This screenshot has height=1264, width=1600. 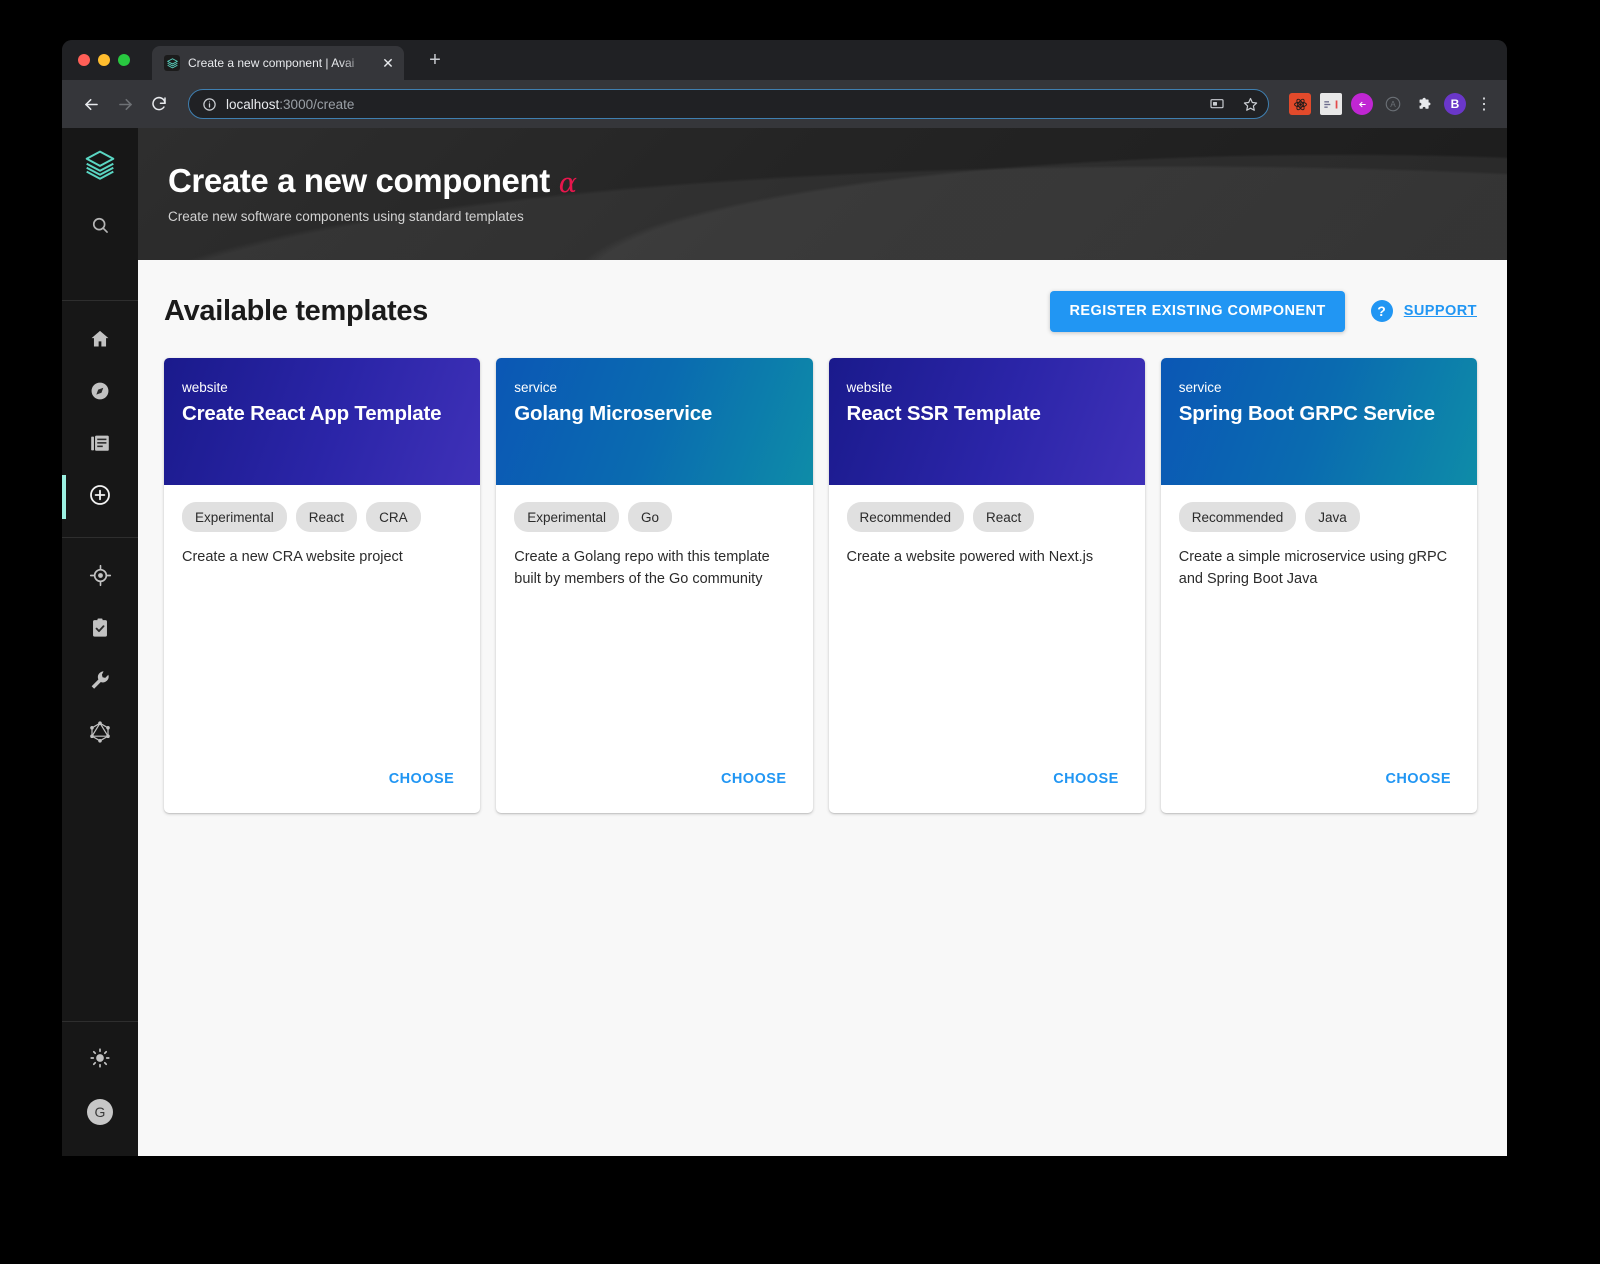 What do you see at coordinates (1424, 104) in the screenshot?
I see `extensions-puzzle-icon` at bounding box center [1424, 104].